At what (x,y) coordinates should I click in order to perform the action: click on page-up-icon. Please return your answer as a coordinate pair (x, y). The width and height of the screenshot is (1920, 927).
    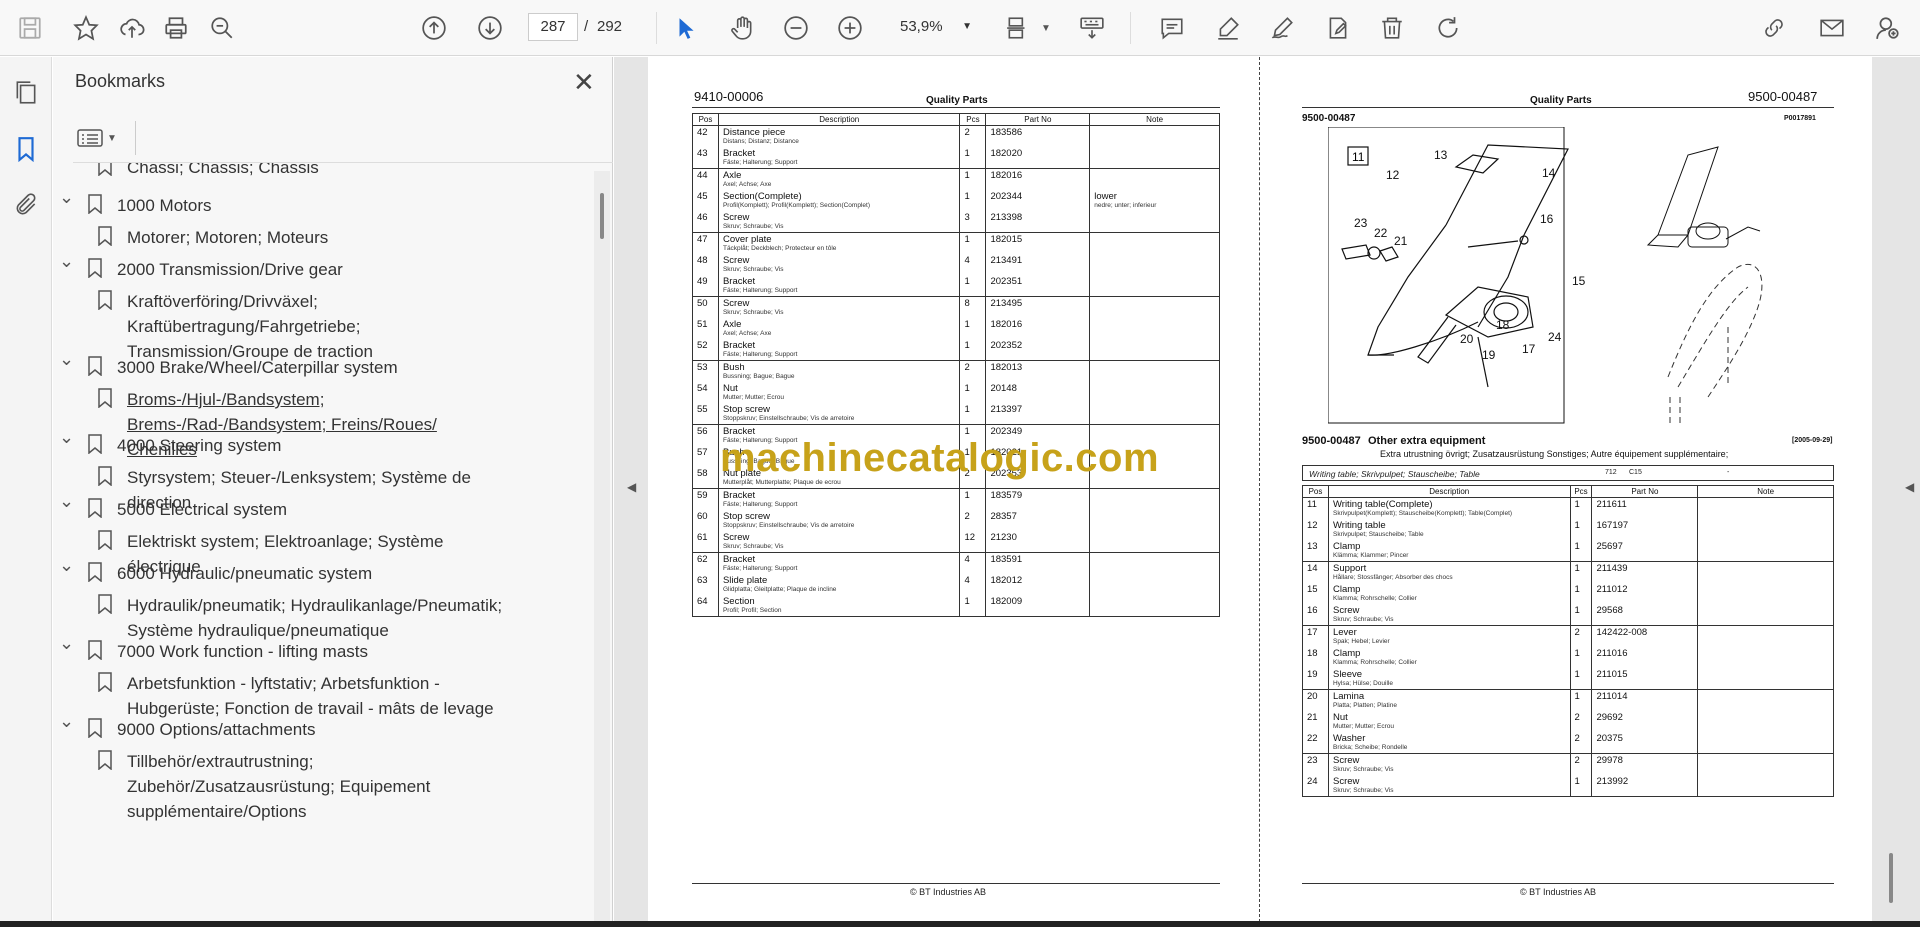
    Looking at the image, I should click on (434, 28).